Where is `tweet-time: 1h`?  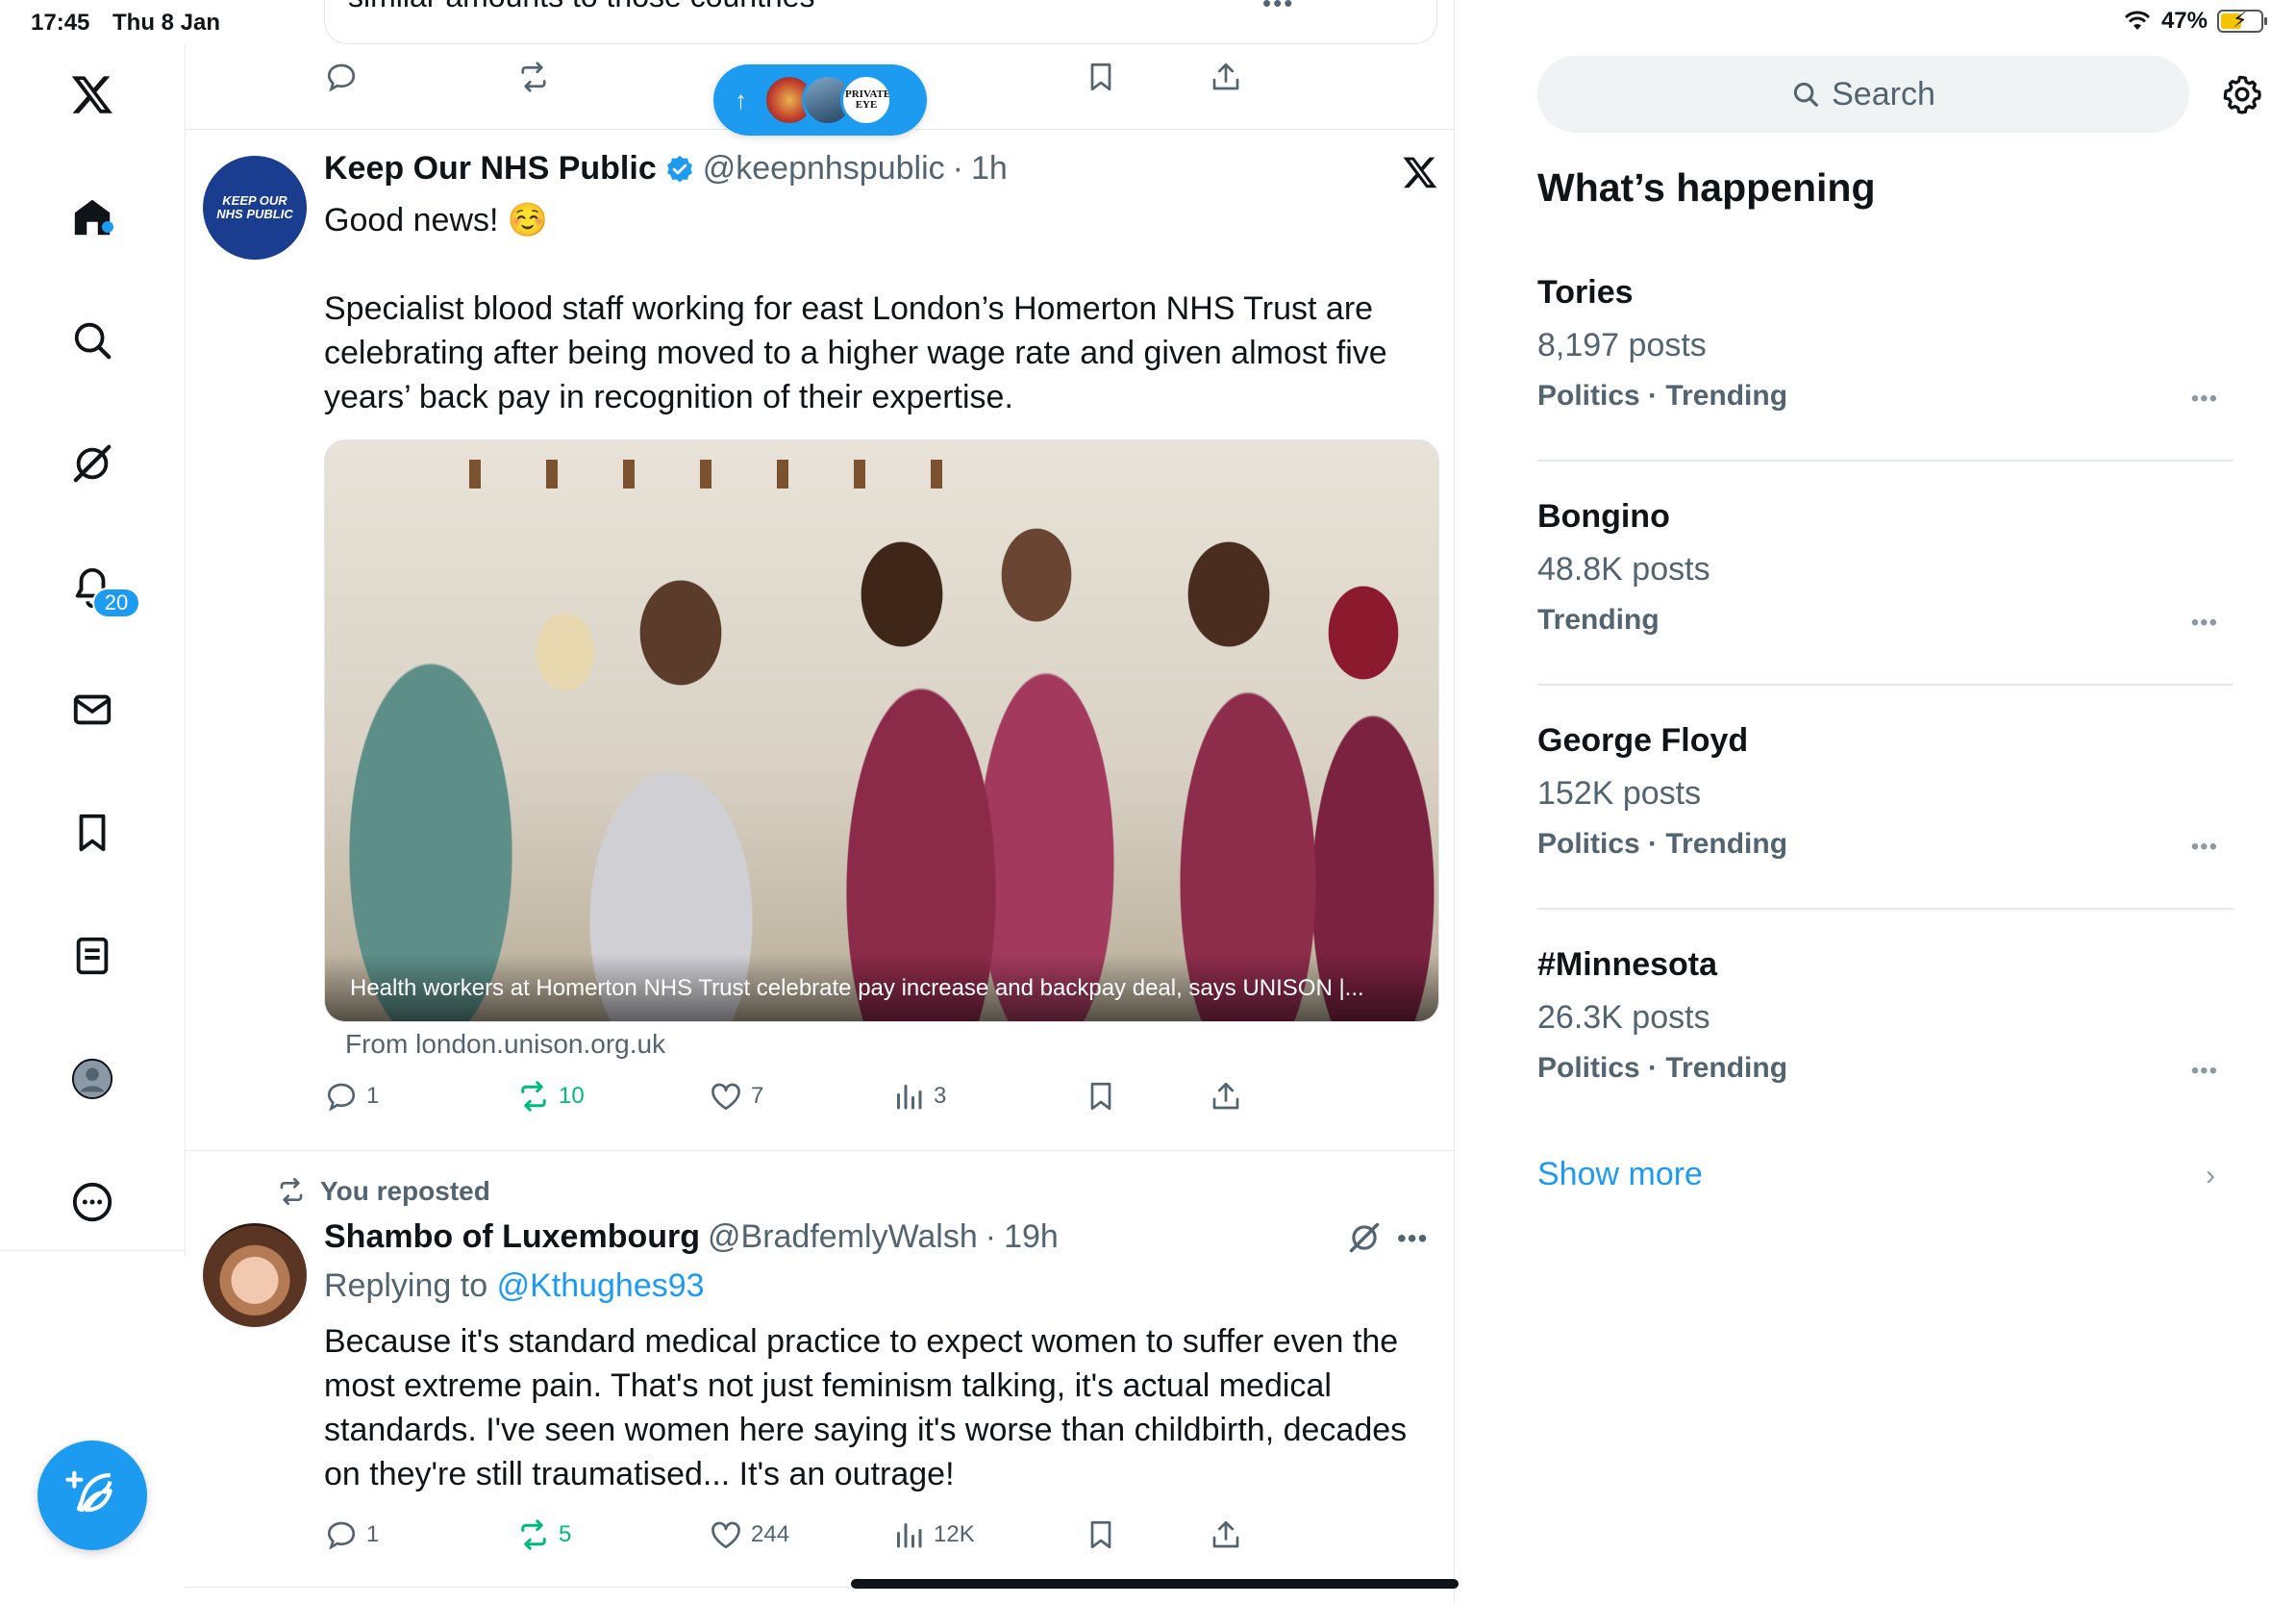 tweet-time: 1h is located at coordinates (989, 169).